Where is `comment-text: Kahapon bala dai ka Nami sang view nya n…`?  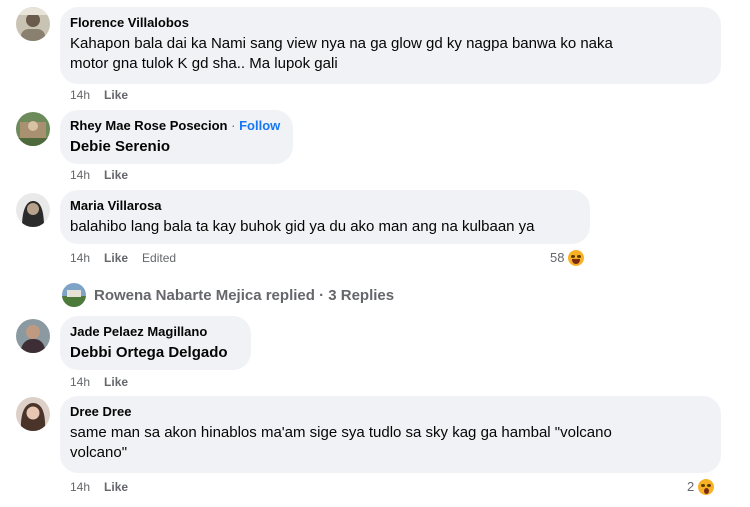
comment-text: Kahapon bala dai ka Nami sang view nya n… is located at coordinates (341, 53).